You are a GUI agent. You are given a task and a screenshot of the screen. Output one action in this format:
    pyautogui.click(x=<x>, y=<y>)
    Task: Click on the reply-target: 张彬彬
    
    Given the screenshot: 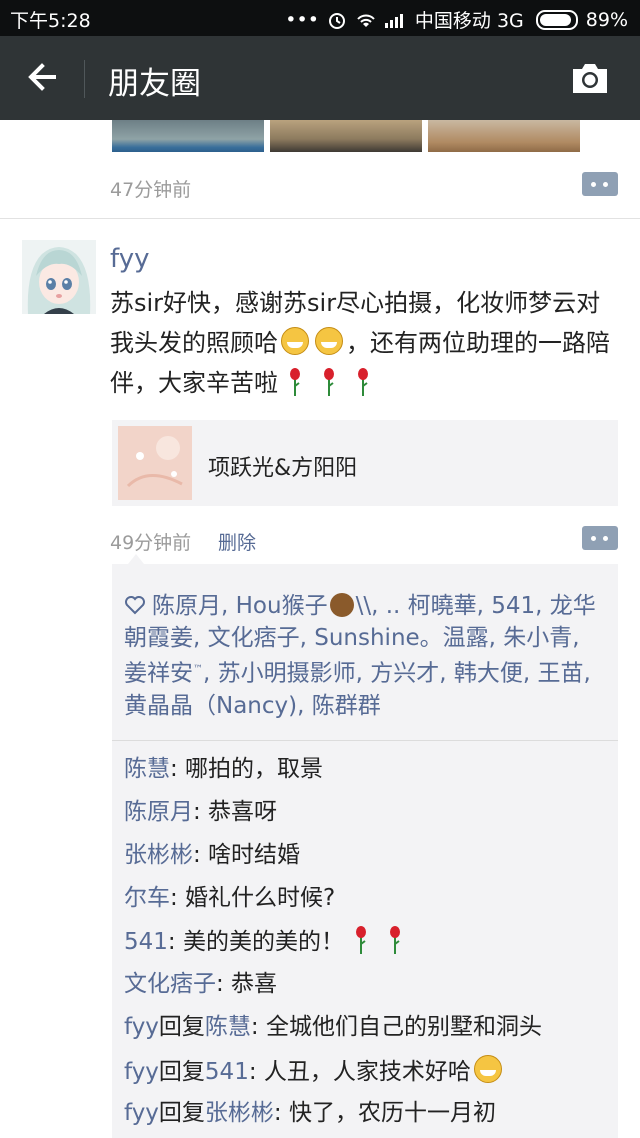 What is the action you would take?
    pyautogui.click(x=239, y=1113)
    